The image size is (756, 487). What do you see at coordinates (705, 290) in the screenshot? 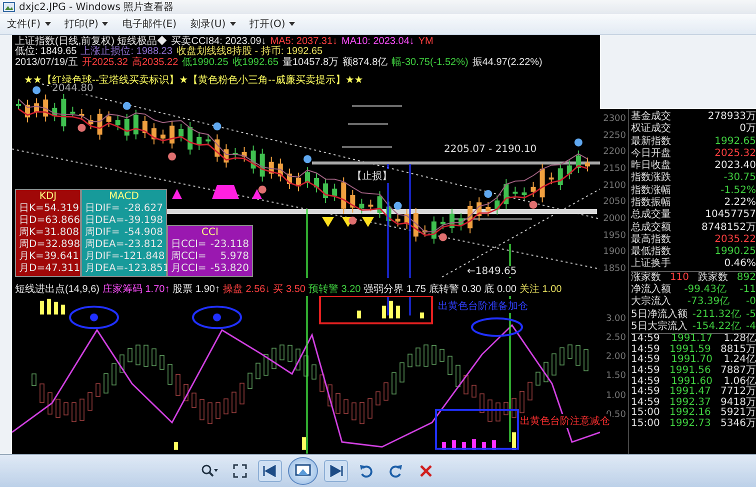
I see `quote-value: -99.43亿` at bounding box center [705, 290].